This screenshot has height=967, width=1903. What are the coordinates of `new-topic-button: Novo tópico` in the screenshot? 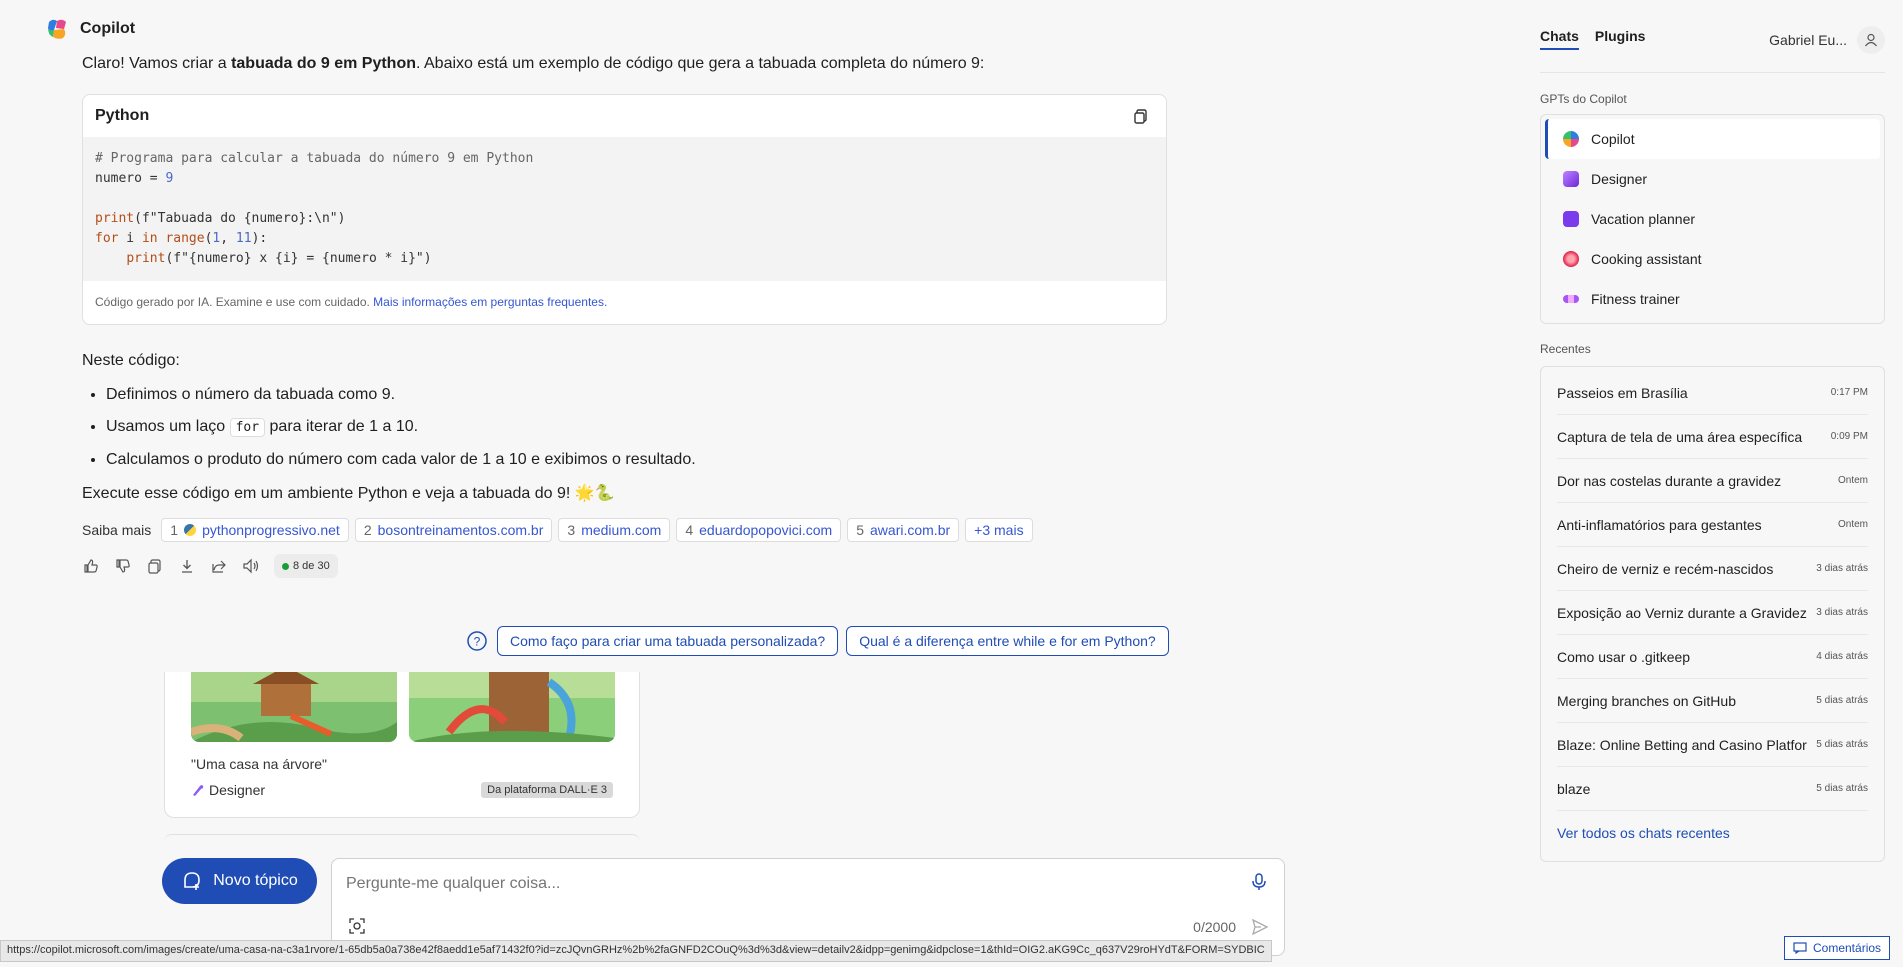 It's located at (239, 881).